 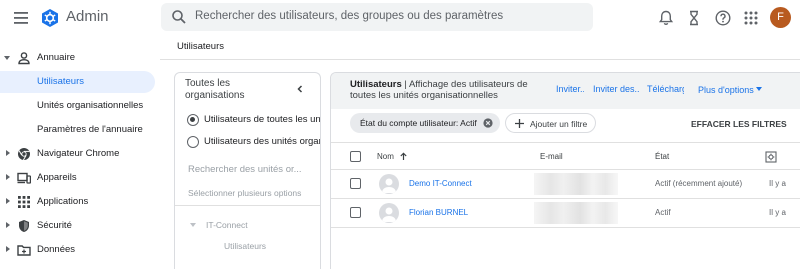 I want to click on column-header-name: Nom, so click(x=385, y=156).